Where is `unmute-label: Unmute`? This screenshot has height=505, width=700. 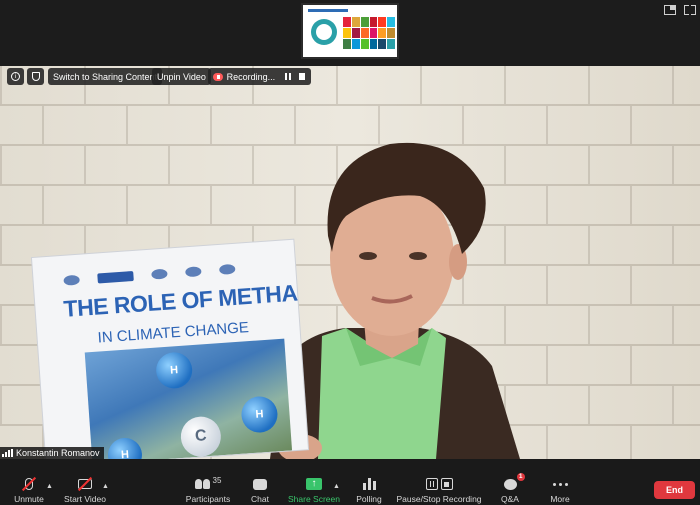 unmute-label: Unmute is located at coordinates (29, 499).